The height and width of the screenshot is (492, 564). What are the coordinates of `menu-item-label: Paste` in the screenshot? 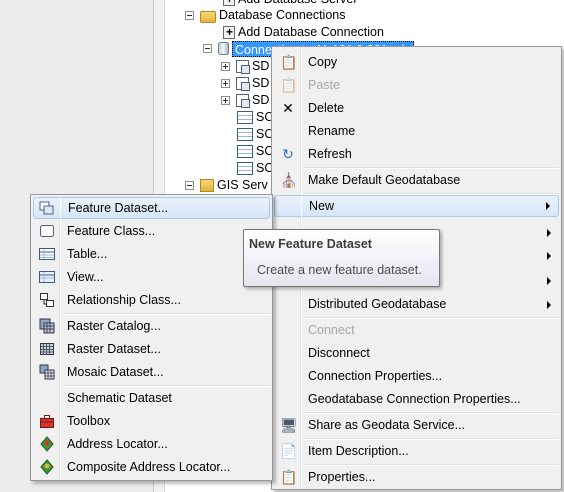 It's located at (324, 85).